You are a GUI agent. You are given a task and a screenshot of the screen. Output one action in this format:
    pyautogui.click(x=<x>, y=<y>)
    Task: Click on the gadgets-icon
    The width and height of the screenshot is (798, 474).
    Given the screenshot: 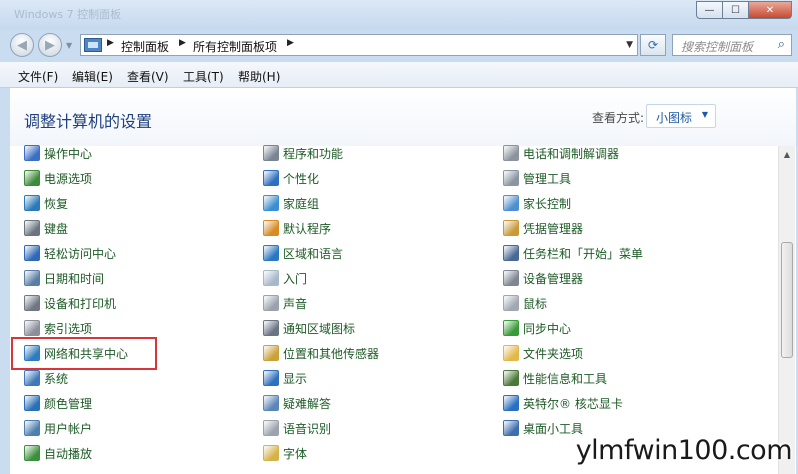 What is the action you would take?
    pyautogui.click(x=511, y=428)
    